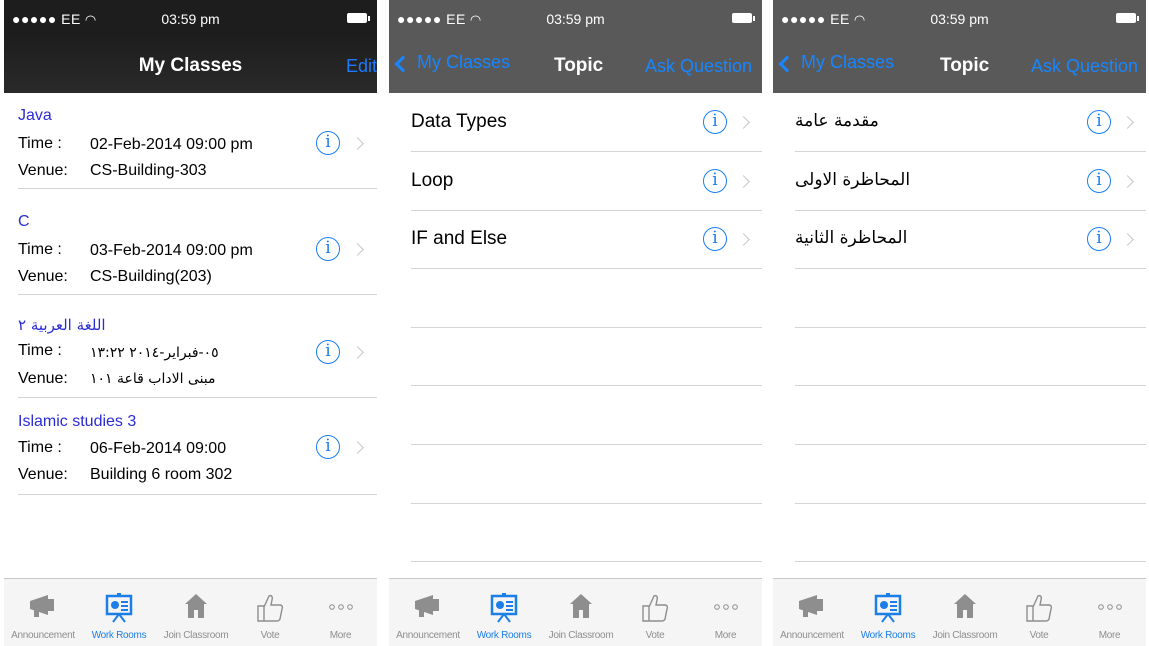  What do you see at coordinates (24, 221) in the screenshot?
I see `class-name: C` at bounding box center [24, 221].